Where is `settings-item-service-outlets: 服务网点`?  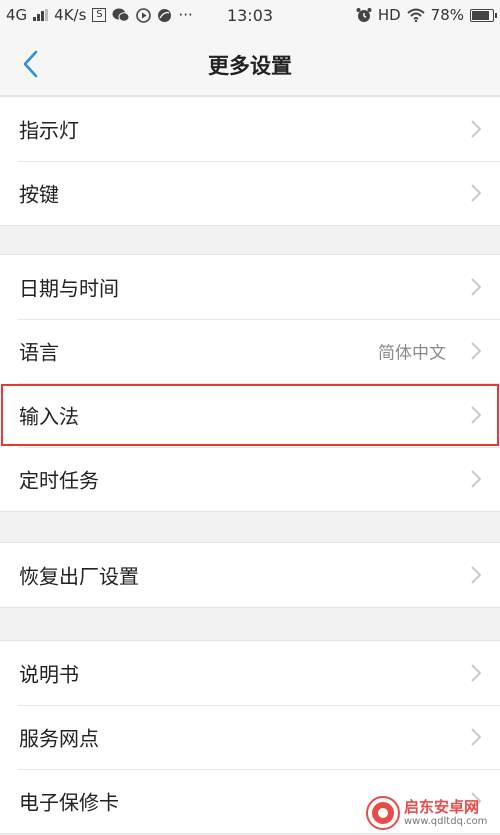
settings-item-service-outlets: 服务网点 is located at coordinates (250, 737).